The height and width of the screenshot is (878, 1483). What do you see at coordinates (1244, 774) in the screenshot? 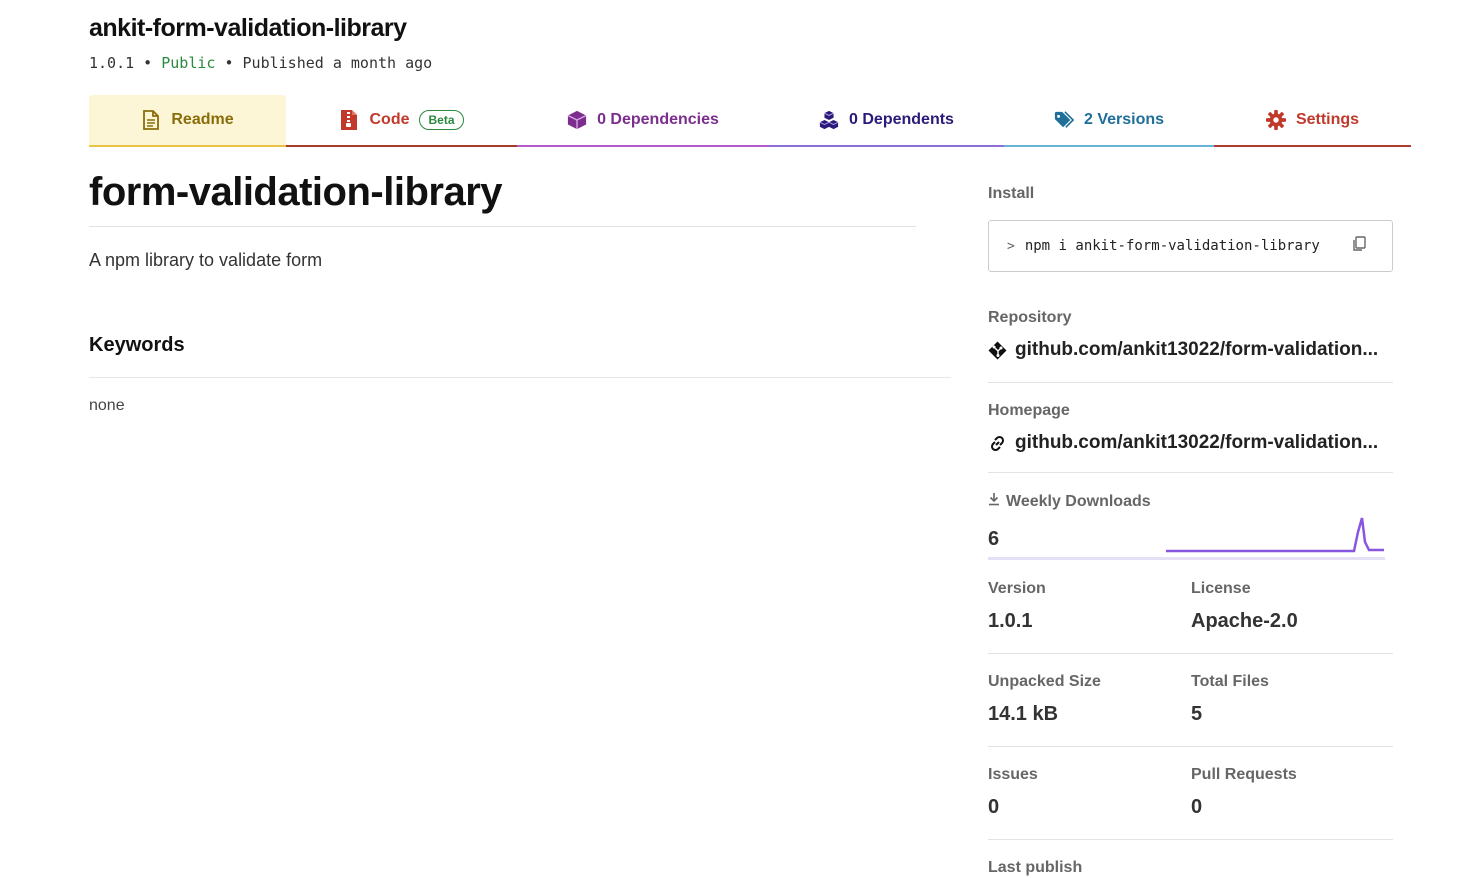
I see `pull-requests-label: Pull Requests` at bounding box center [1244, 774].